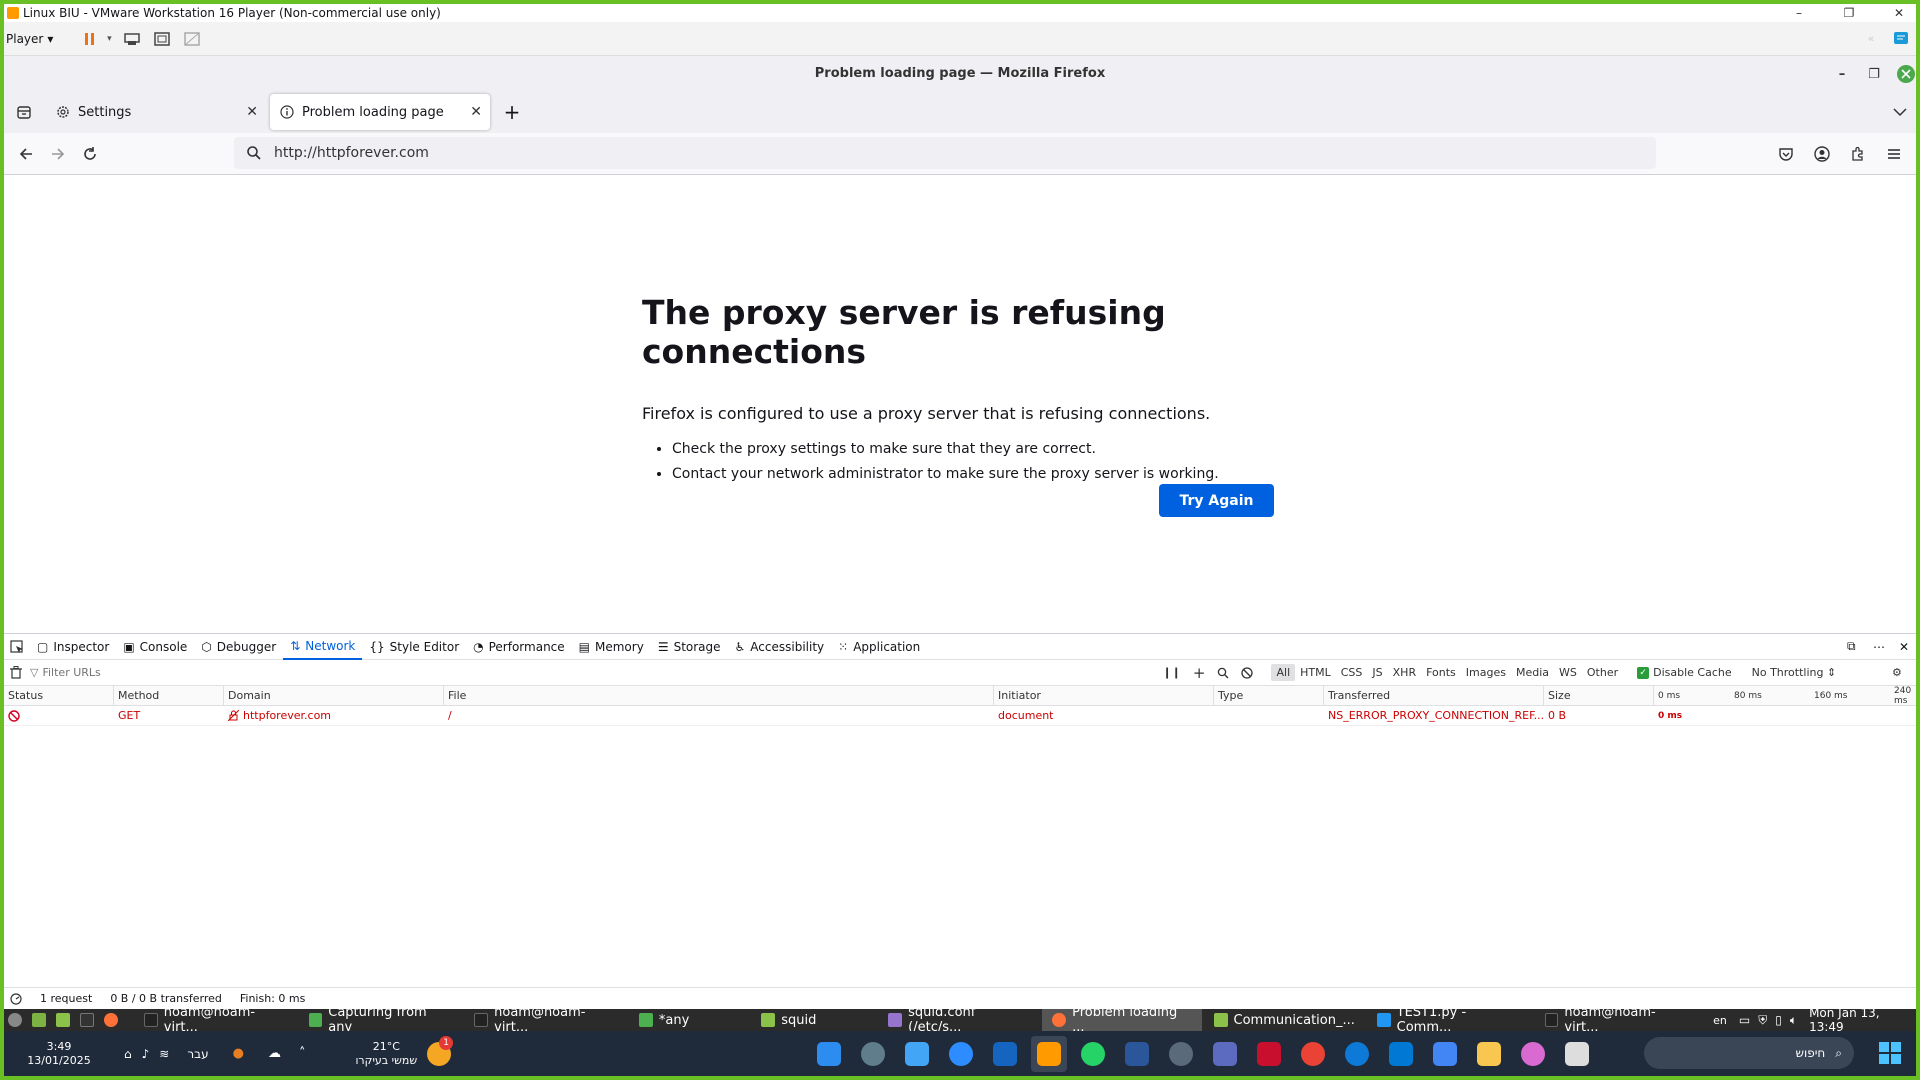 The width and height of the screenshot is (1920, 1080). Describe the element at coordinates (1005, 1054) in the screenshot. I see `arc-icon` at that location.